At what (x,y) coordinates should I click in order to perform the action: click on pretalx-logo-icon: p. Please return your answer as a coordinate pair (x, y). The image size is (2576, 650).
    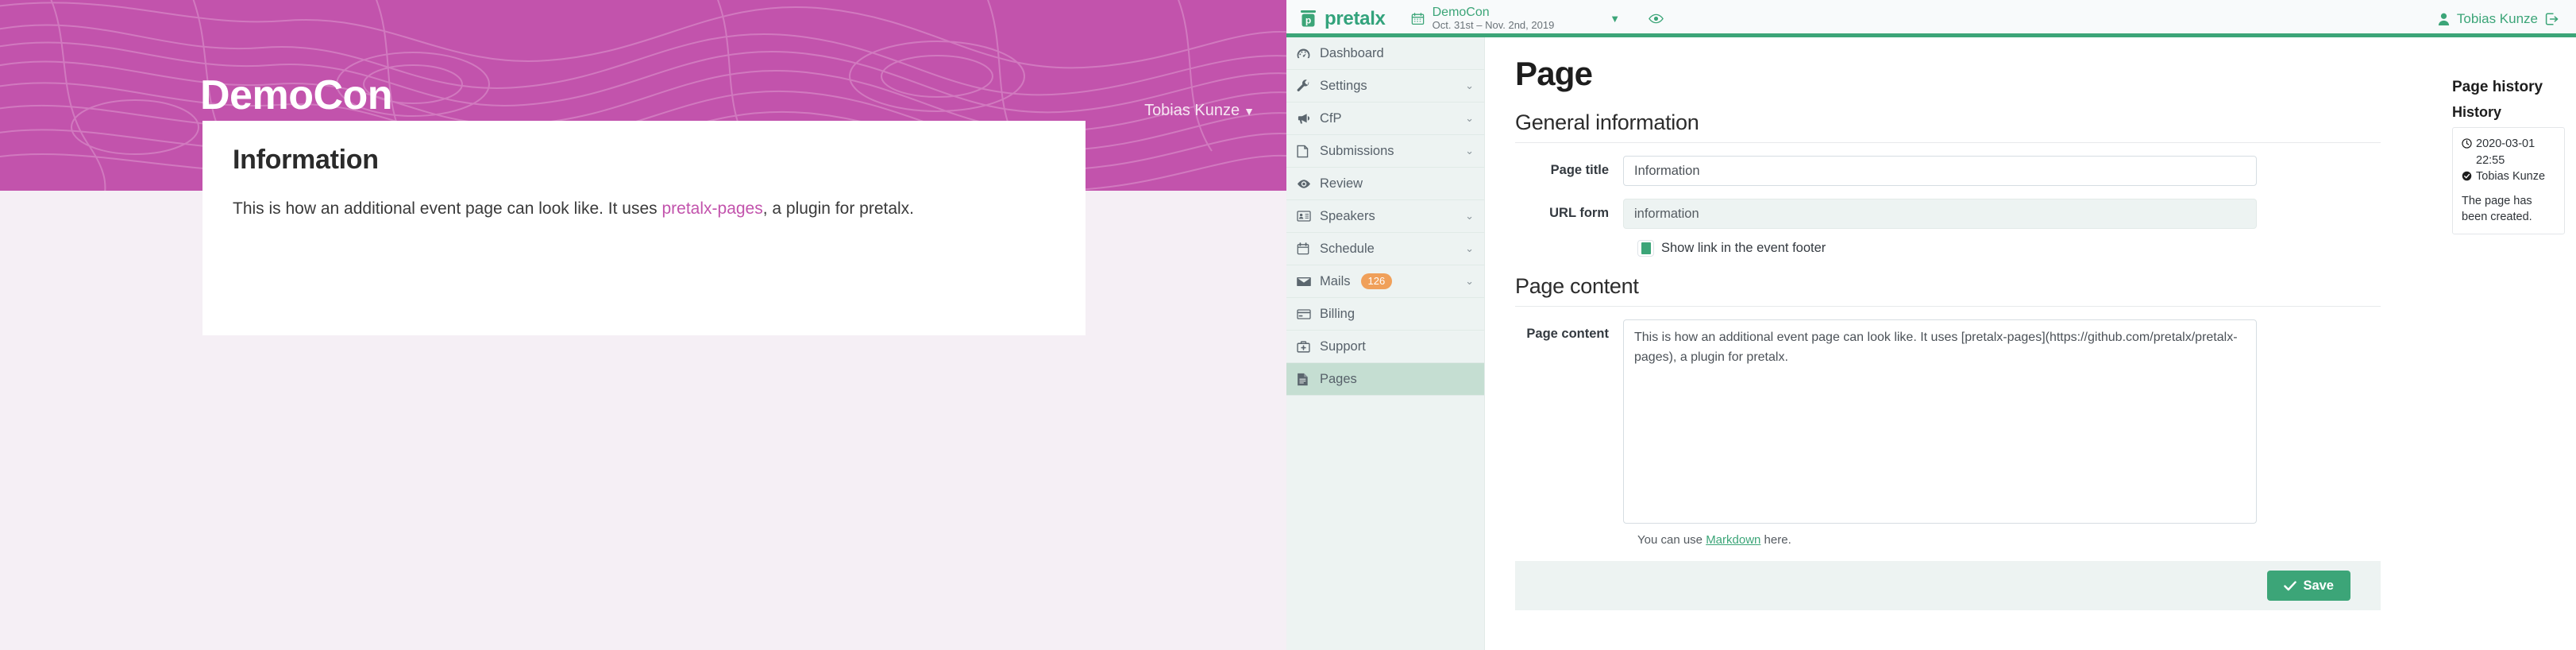
    Looking at the image, I should click on (1308, 19).